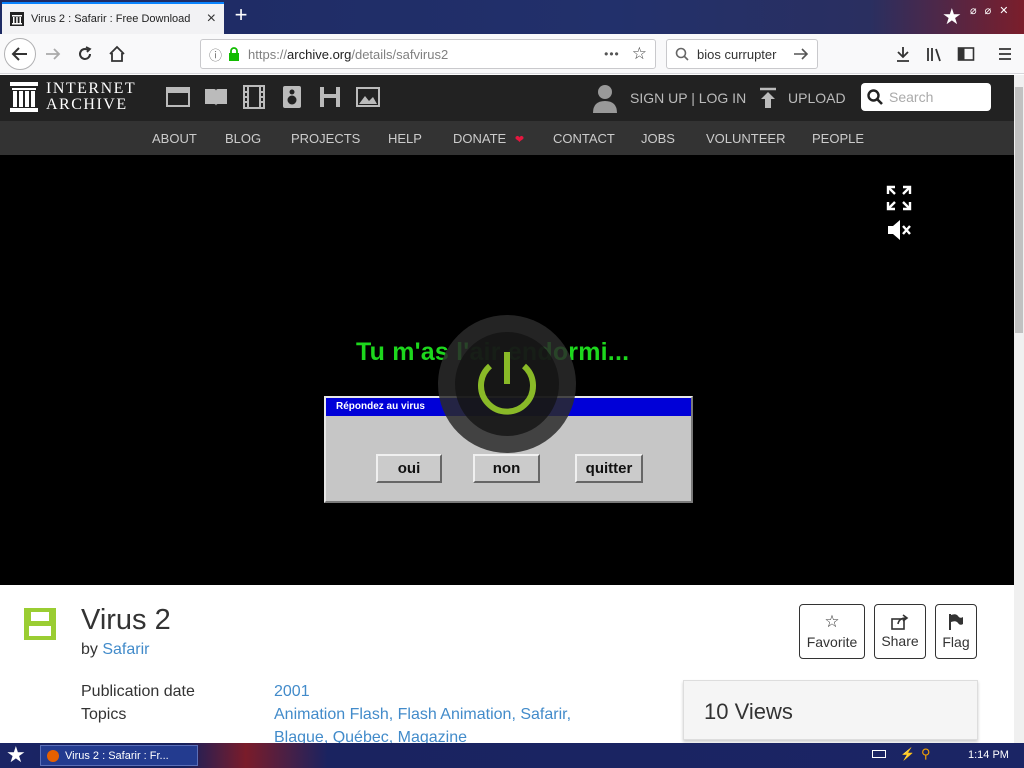 This screenshot has height=768, width=1024. Describe the element at coordinates (1003, 10) in the screenshot. I see `close-window-icon: ✕` at that location.